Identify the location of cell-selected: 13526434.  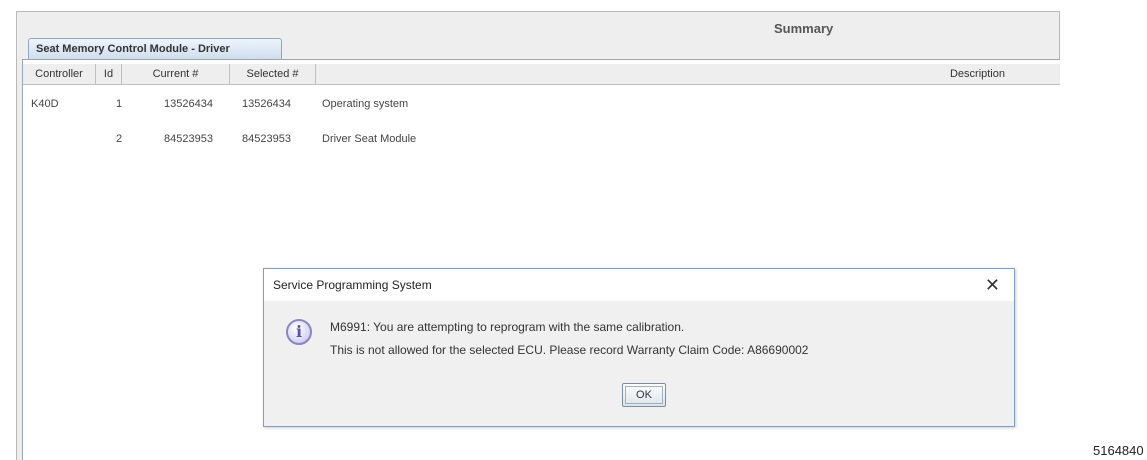
(266, 104).